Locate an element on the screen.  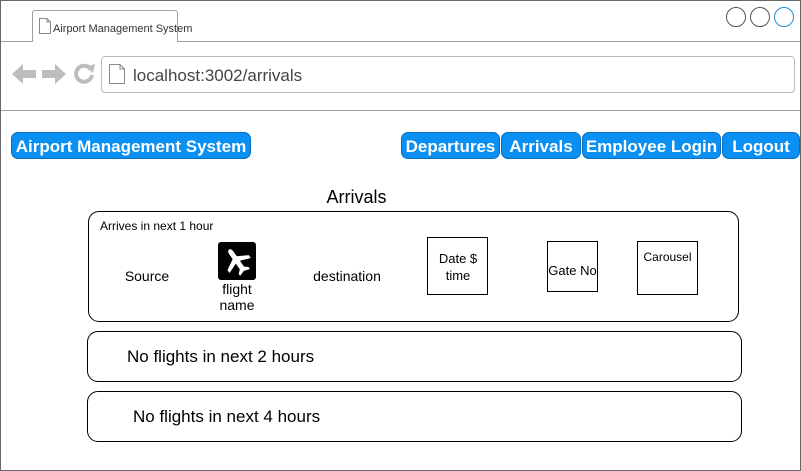
page-title: Arrivals is located at coordinates (356, 197).